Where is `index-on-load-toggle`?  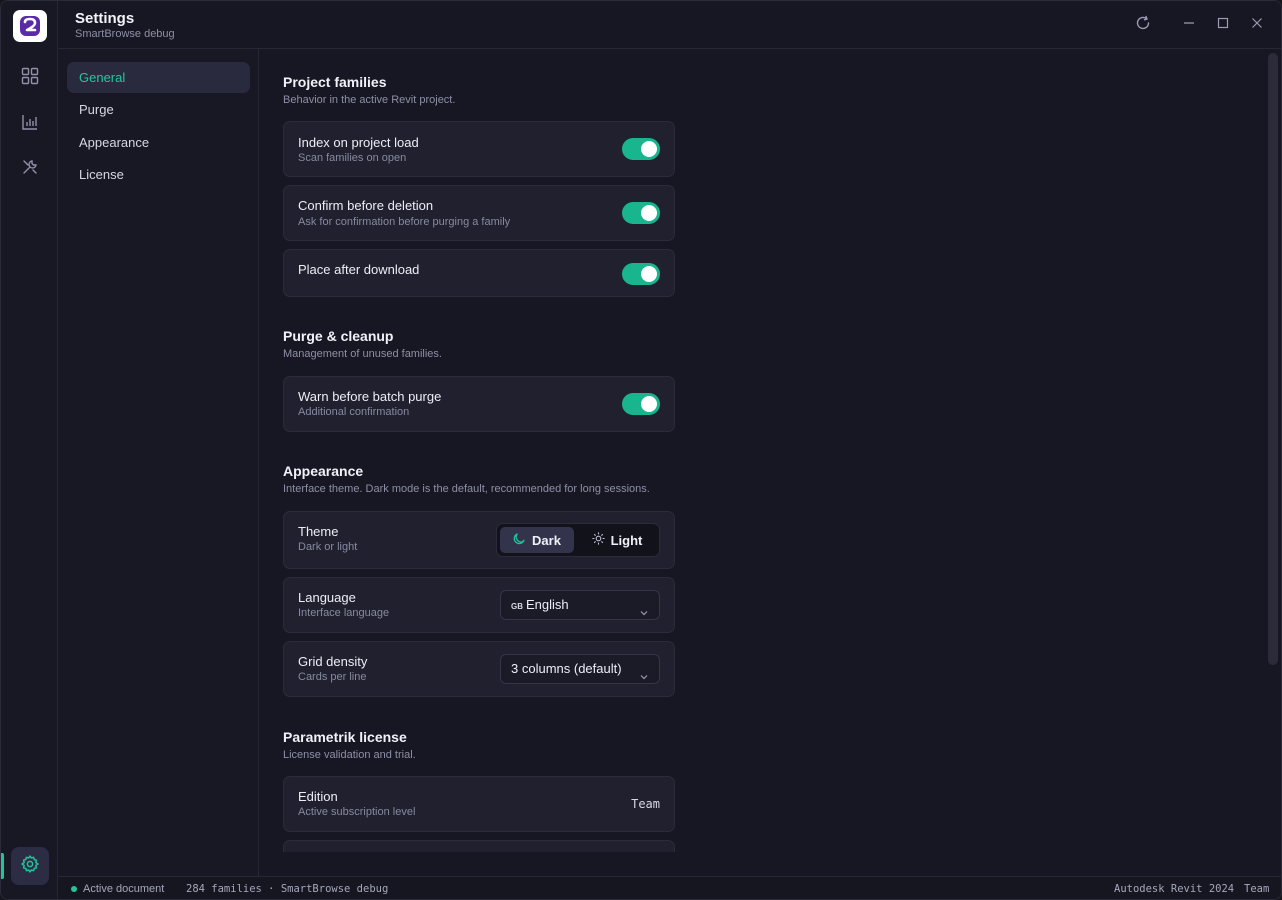
index-on-load-toggle is located at coordinates (641, 149).